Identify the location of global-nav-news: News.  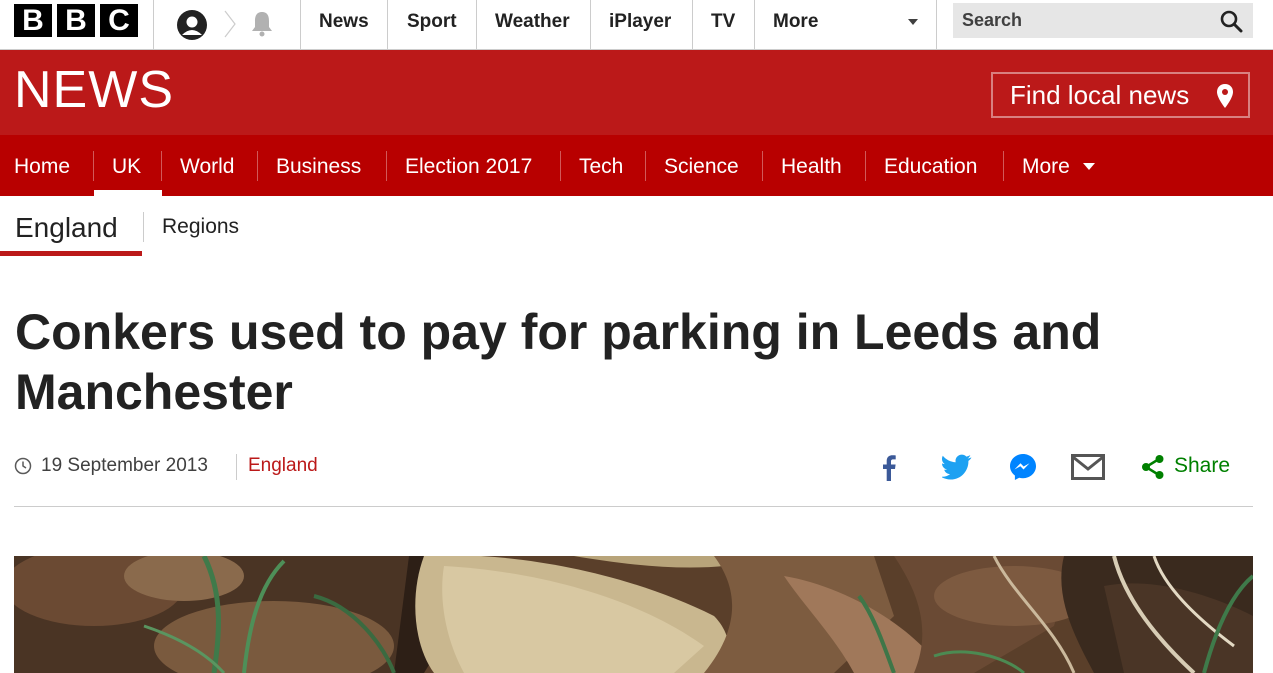
(344, 24).